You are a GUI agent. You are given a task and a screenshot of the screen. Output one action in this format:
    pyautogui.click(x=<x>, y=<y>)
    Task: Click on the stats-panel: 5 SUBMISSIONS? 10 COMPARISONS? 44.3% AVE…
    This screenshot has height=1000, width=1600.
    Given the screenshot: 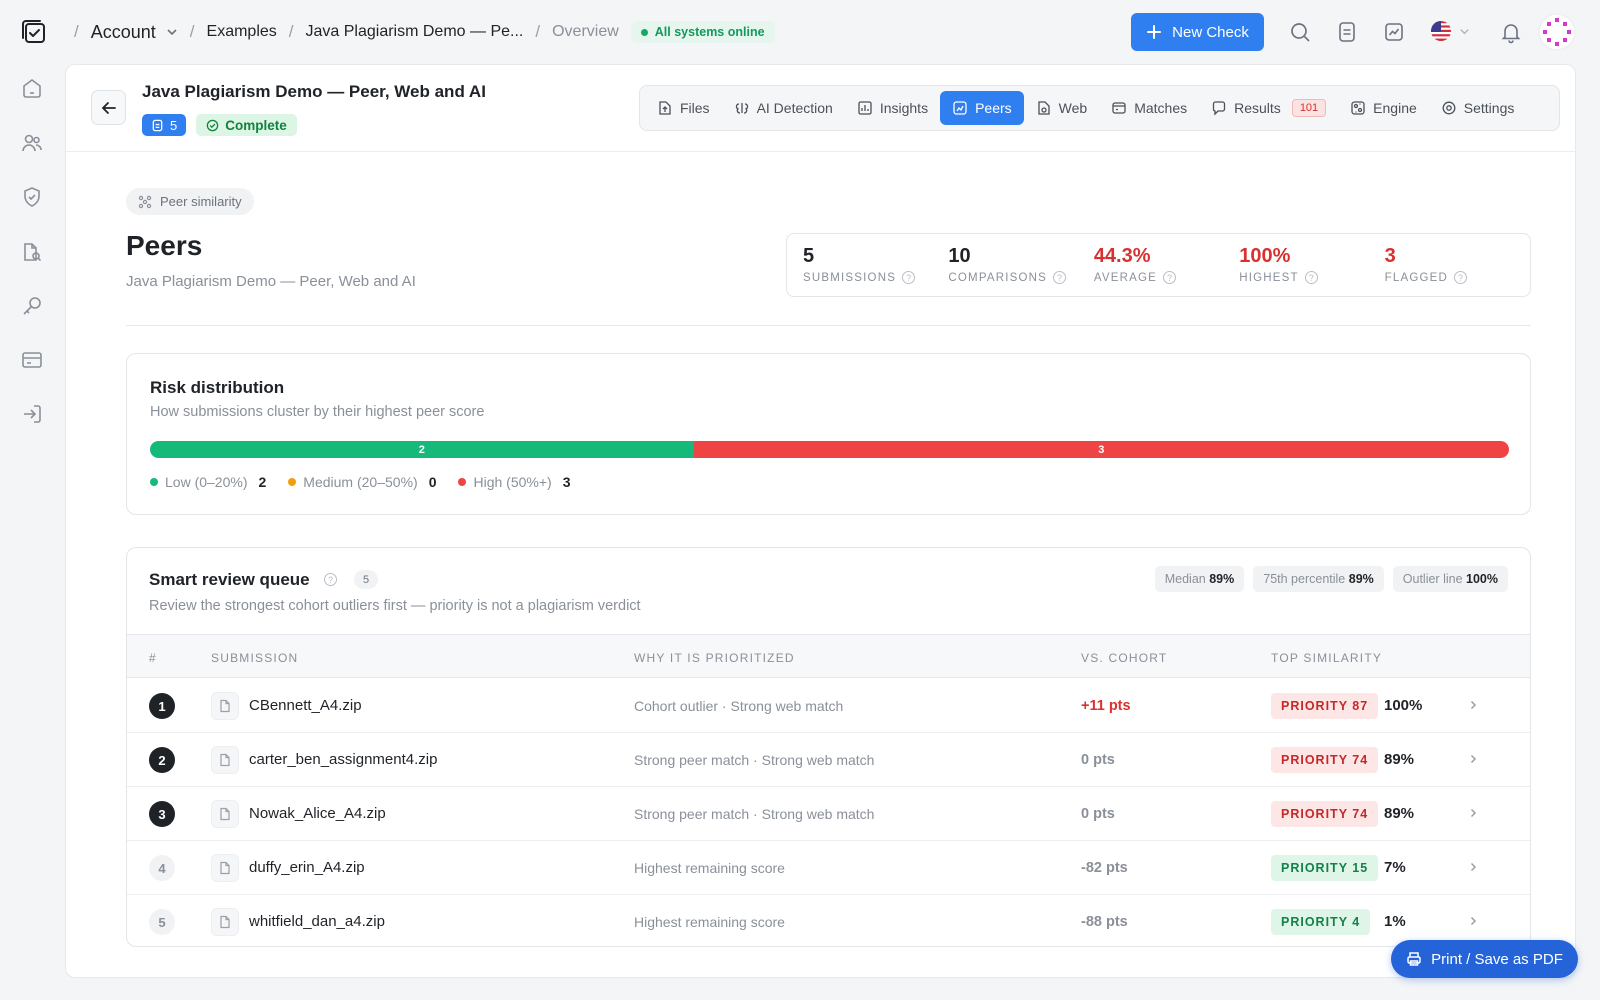 What is the action you would take?
    pyautogui.click(x=1158, y=265)
    